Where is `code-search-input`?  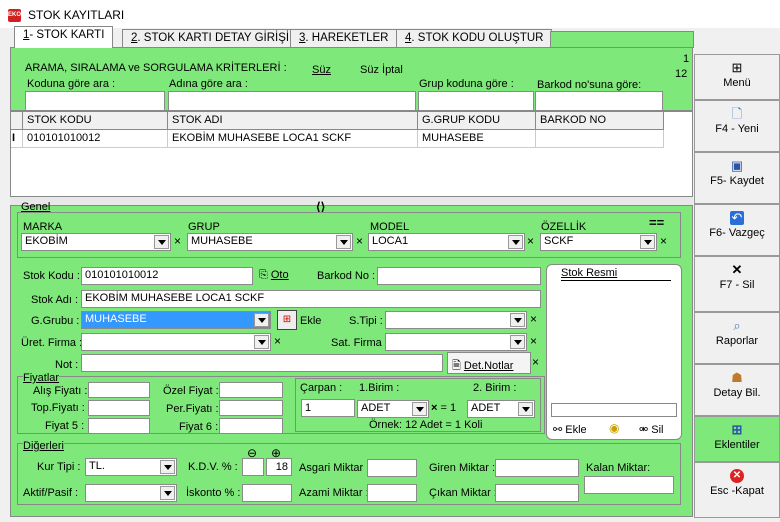 code-search-input is located at coordinates (95, 101).